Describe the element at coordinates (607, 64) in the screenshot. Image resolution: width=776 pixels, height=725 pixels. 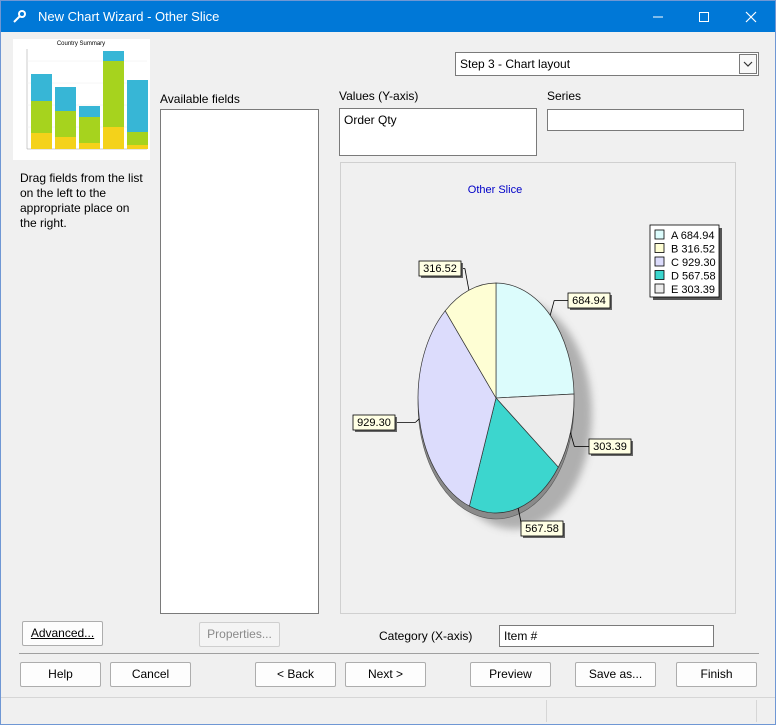
I see `step-selector: Step 3 - Chart layout` at that location.